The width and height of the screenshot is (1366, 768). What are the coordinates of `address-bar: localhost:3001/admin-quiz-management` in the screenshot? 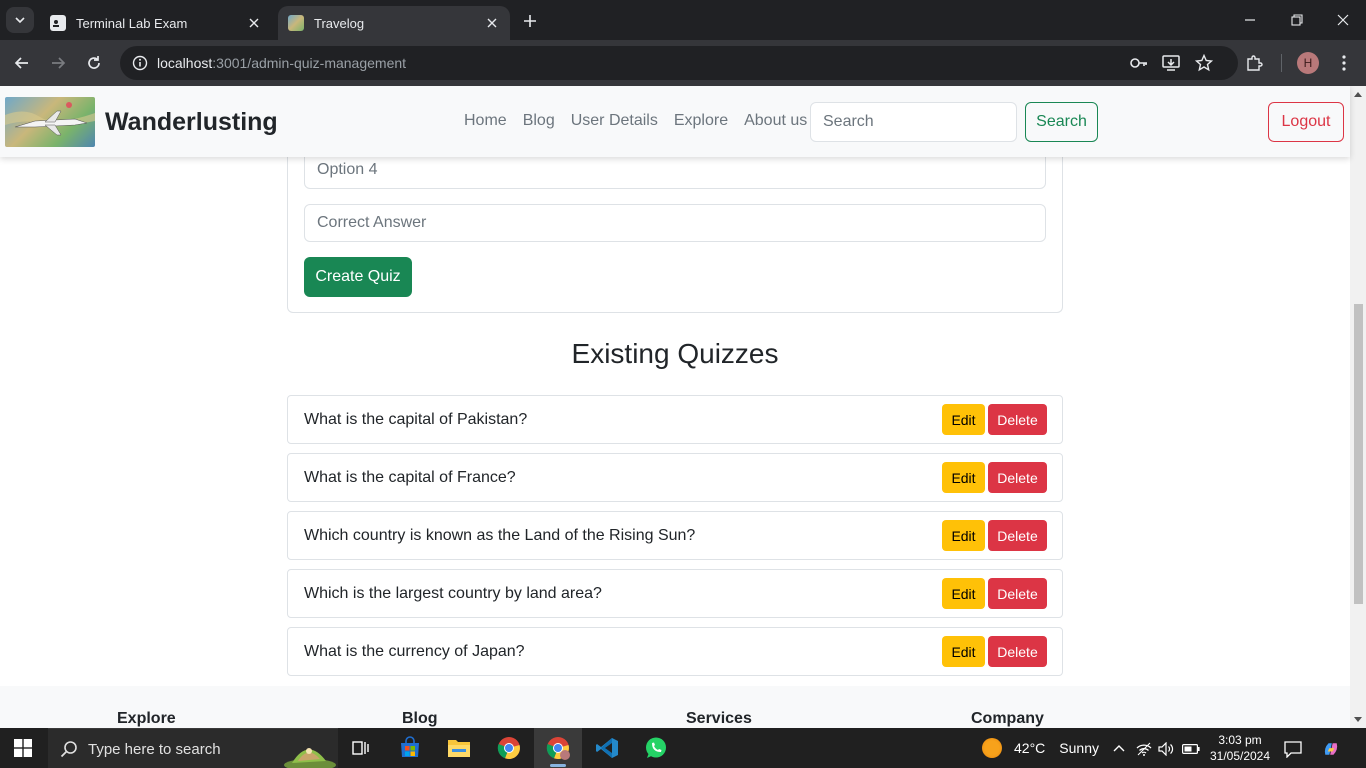 It's located at (679, 63).